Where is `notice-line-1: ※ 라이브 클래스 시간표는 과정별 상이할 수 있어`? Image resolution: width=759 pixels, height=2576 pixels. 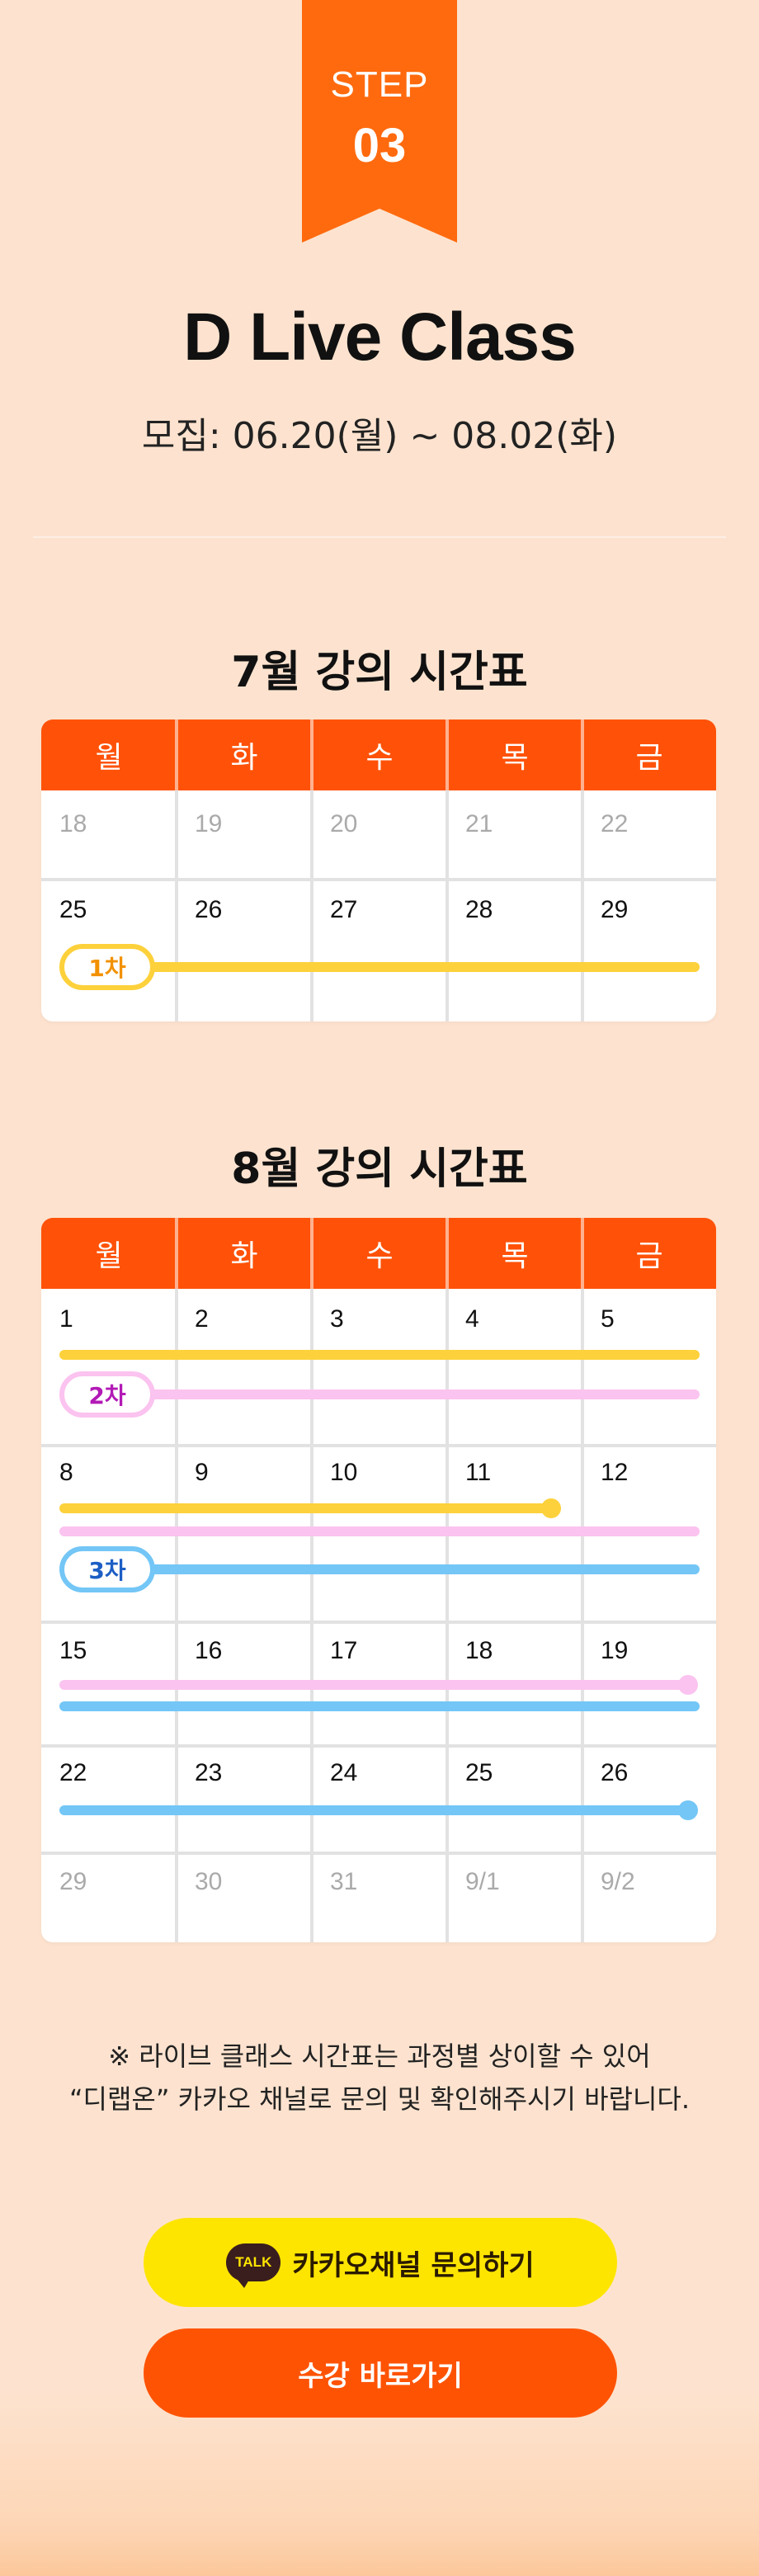 notice-line-1: ※ 라이브 클래스 시간표는 과정별 상이할 수 있어 is located at coordinates (379, 2056).